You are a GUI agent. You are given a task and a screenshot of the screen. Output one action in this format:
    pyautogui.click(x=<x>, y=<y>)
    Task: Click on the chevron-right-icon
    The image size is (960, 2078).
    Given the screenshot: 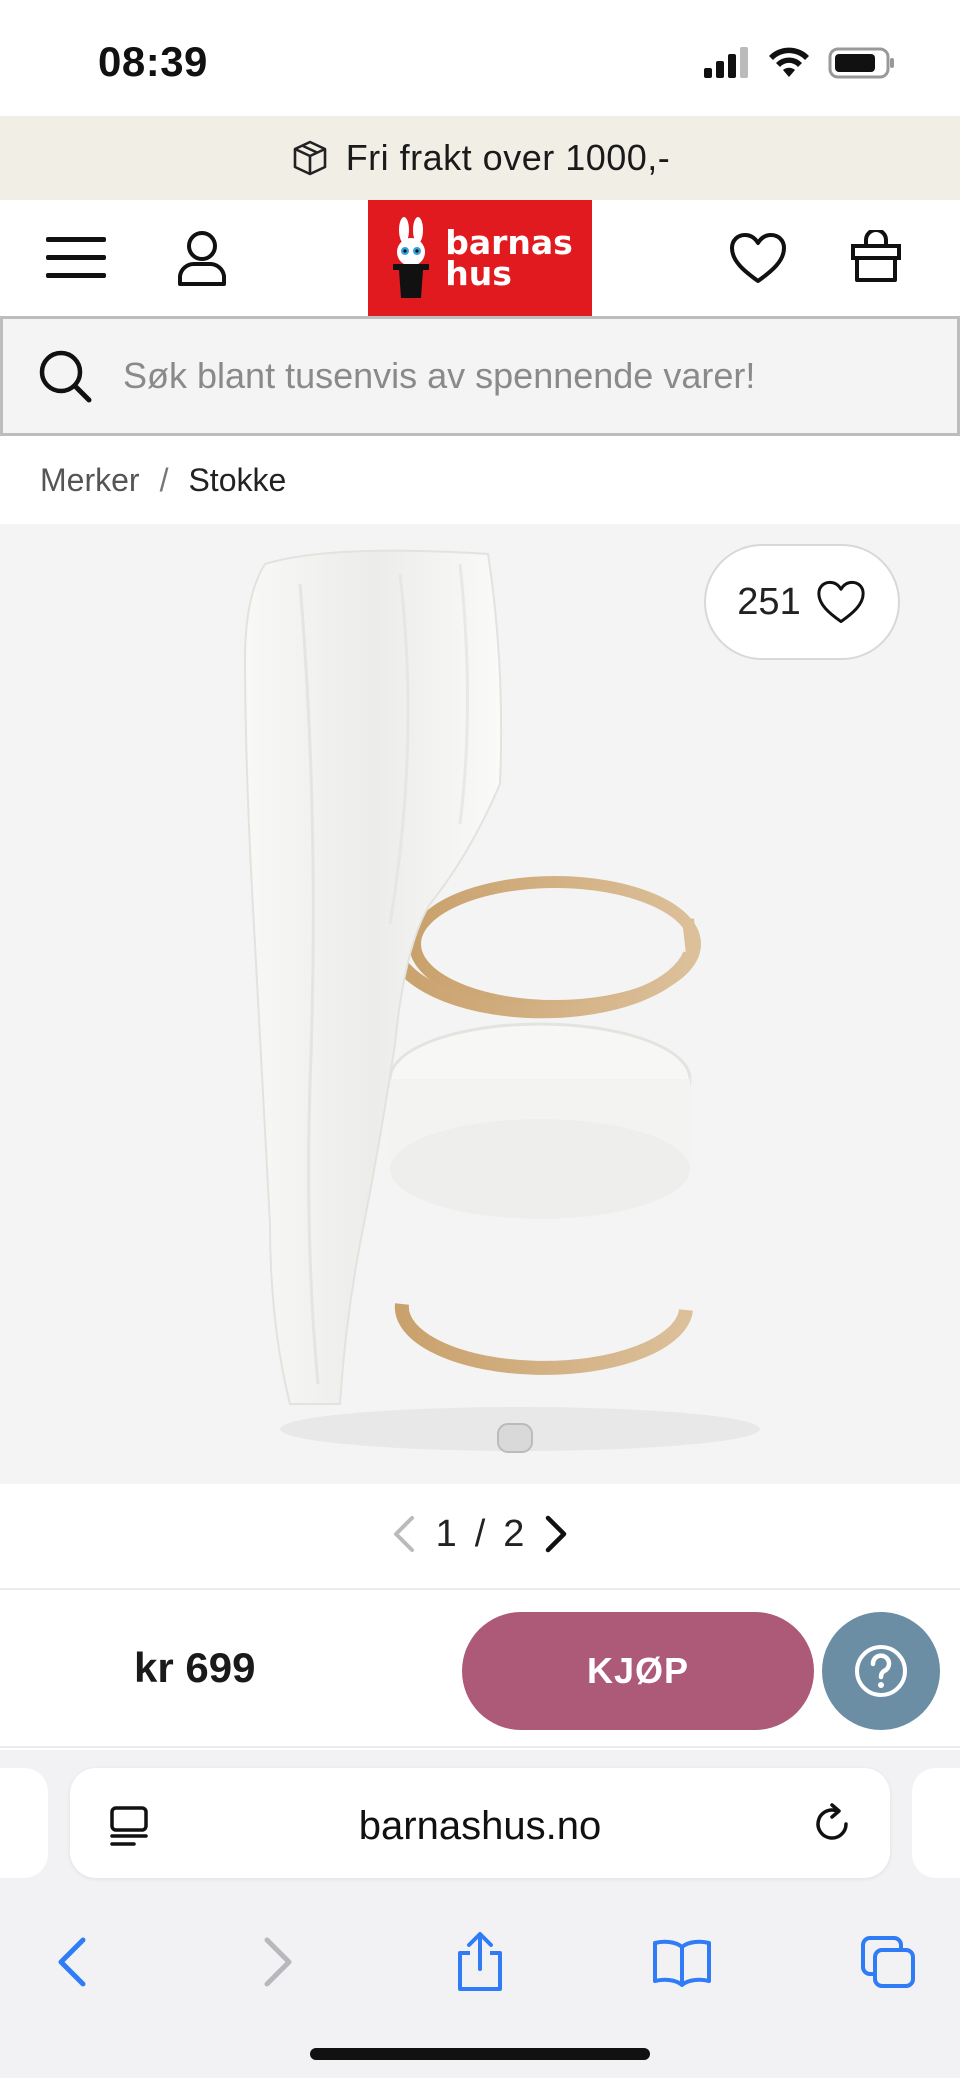 What is the action you would take?
    pyautogui.click(x=556, y=1534)
    